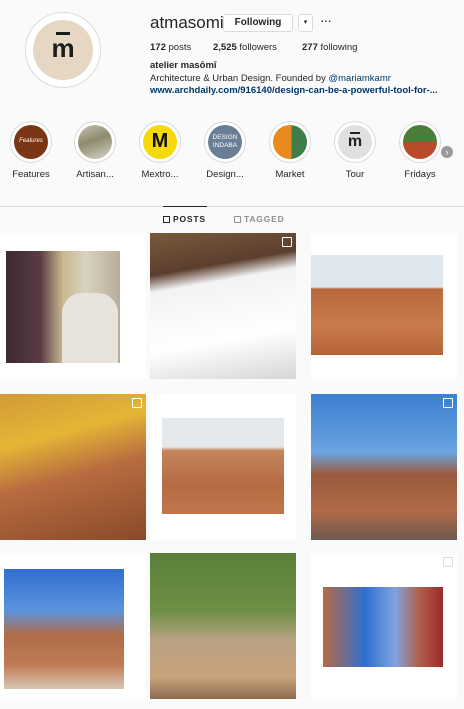 The height and width of the screenshot is (709, 464). Describe the element at coordinates (225, 145) in the screenshot. I see `indaba-text-2: INDABA` at that location.